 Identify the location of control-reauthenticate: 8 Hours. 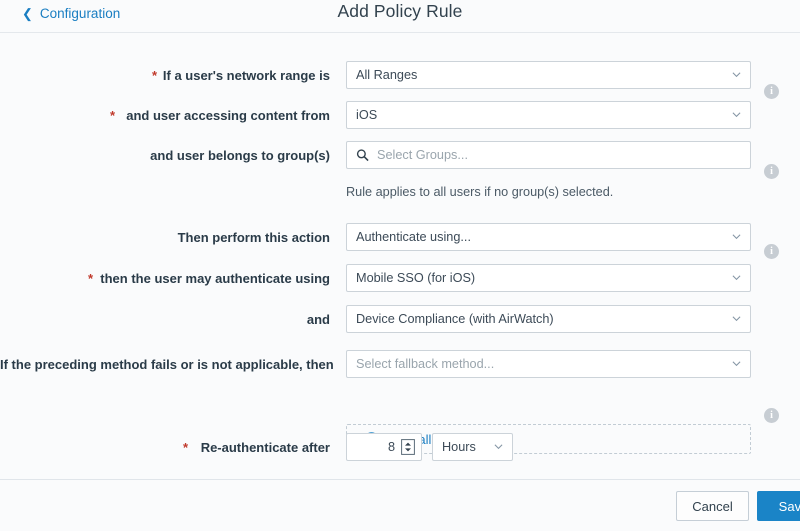
(429, 447).